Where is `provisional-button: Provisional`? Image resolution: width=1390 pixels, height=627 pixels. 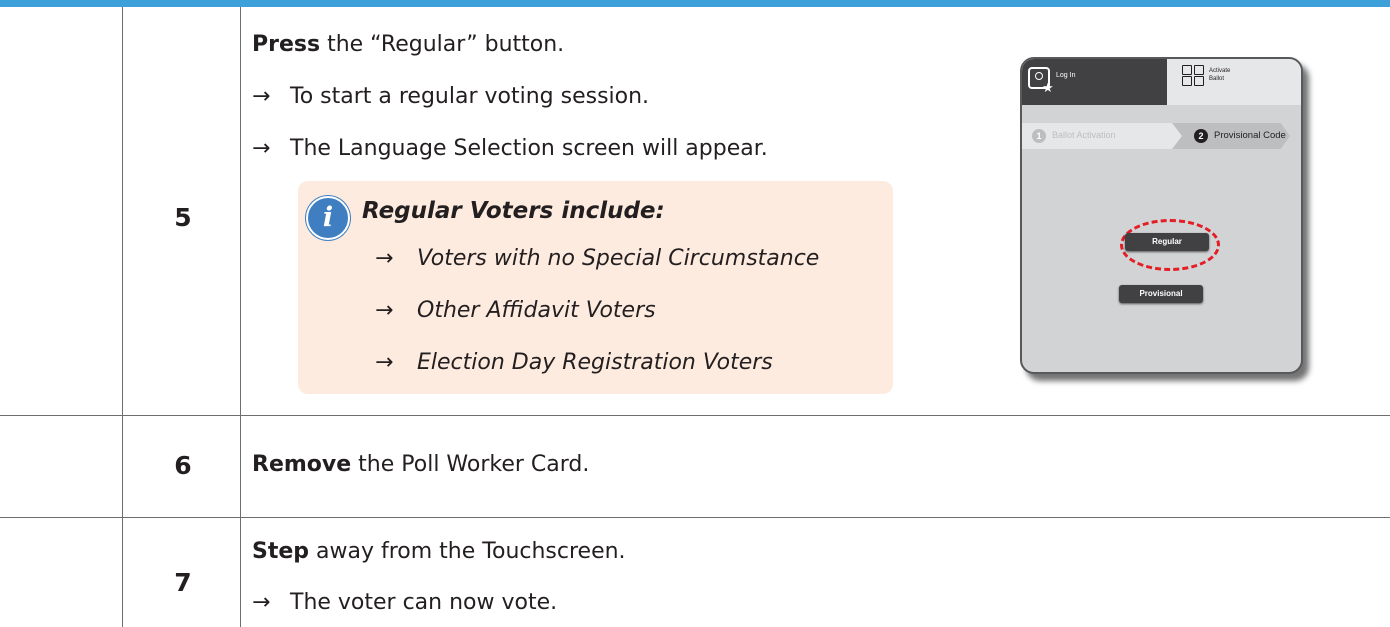
provisional-button: Provisional is located at coordinates (1161, 294).